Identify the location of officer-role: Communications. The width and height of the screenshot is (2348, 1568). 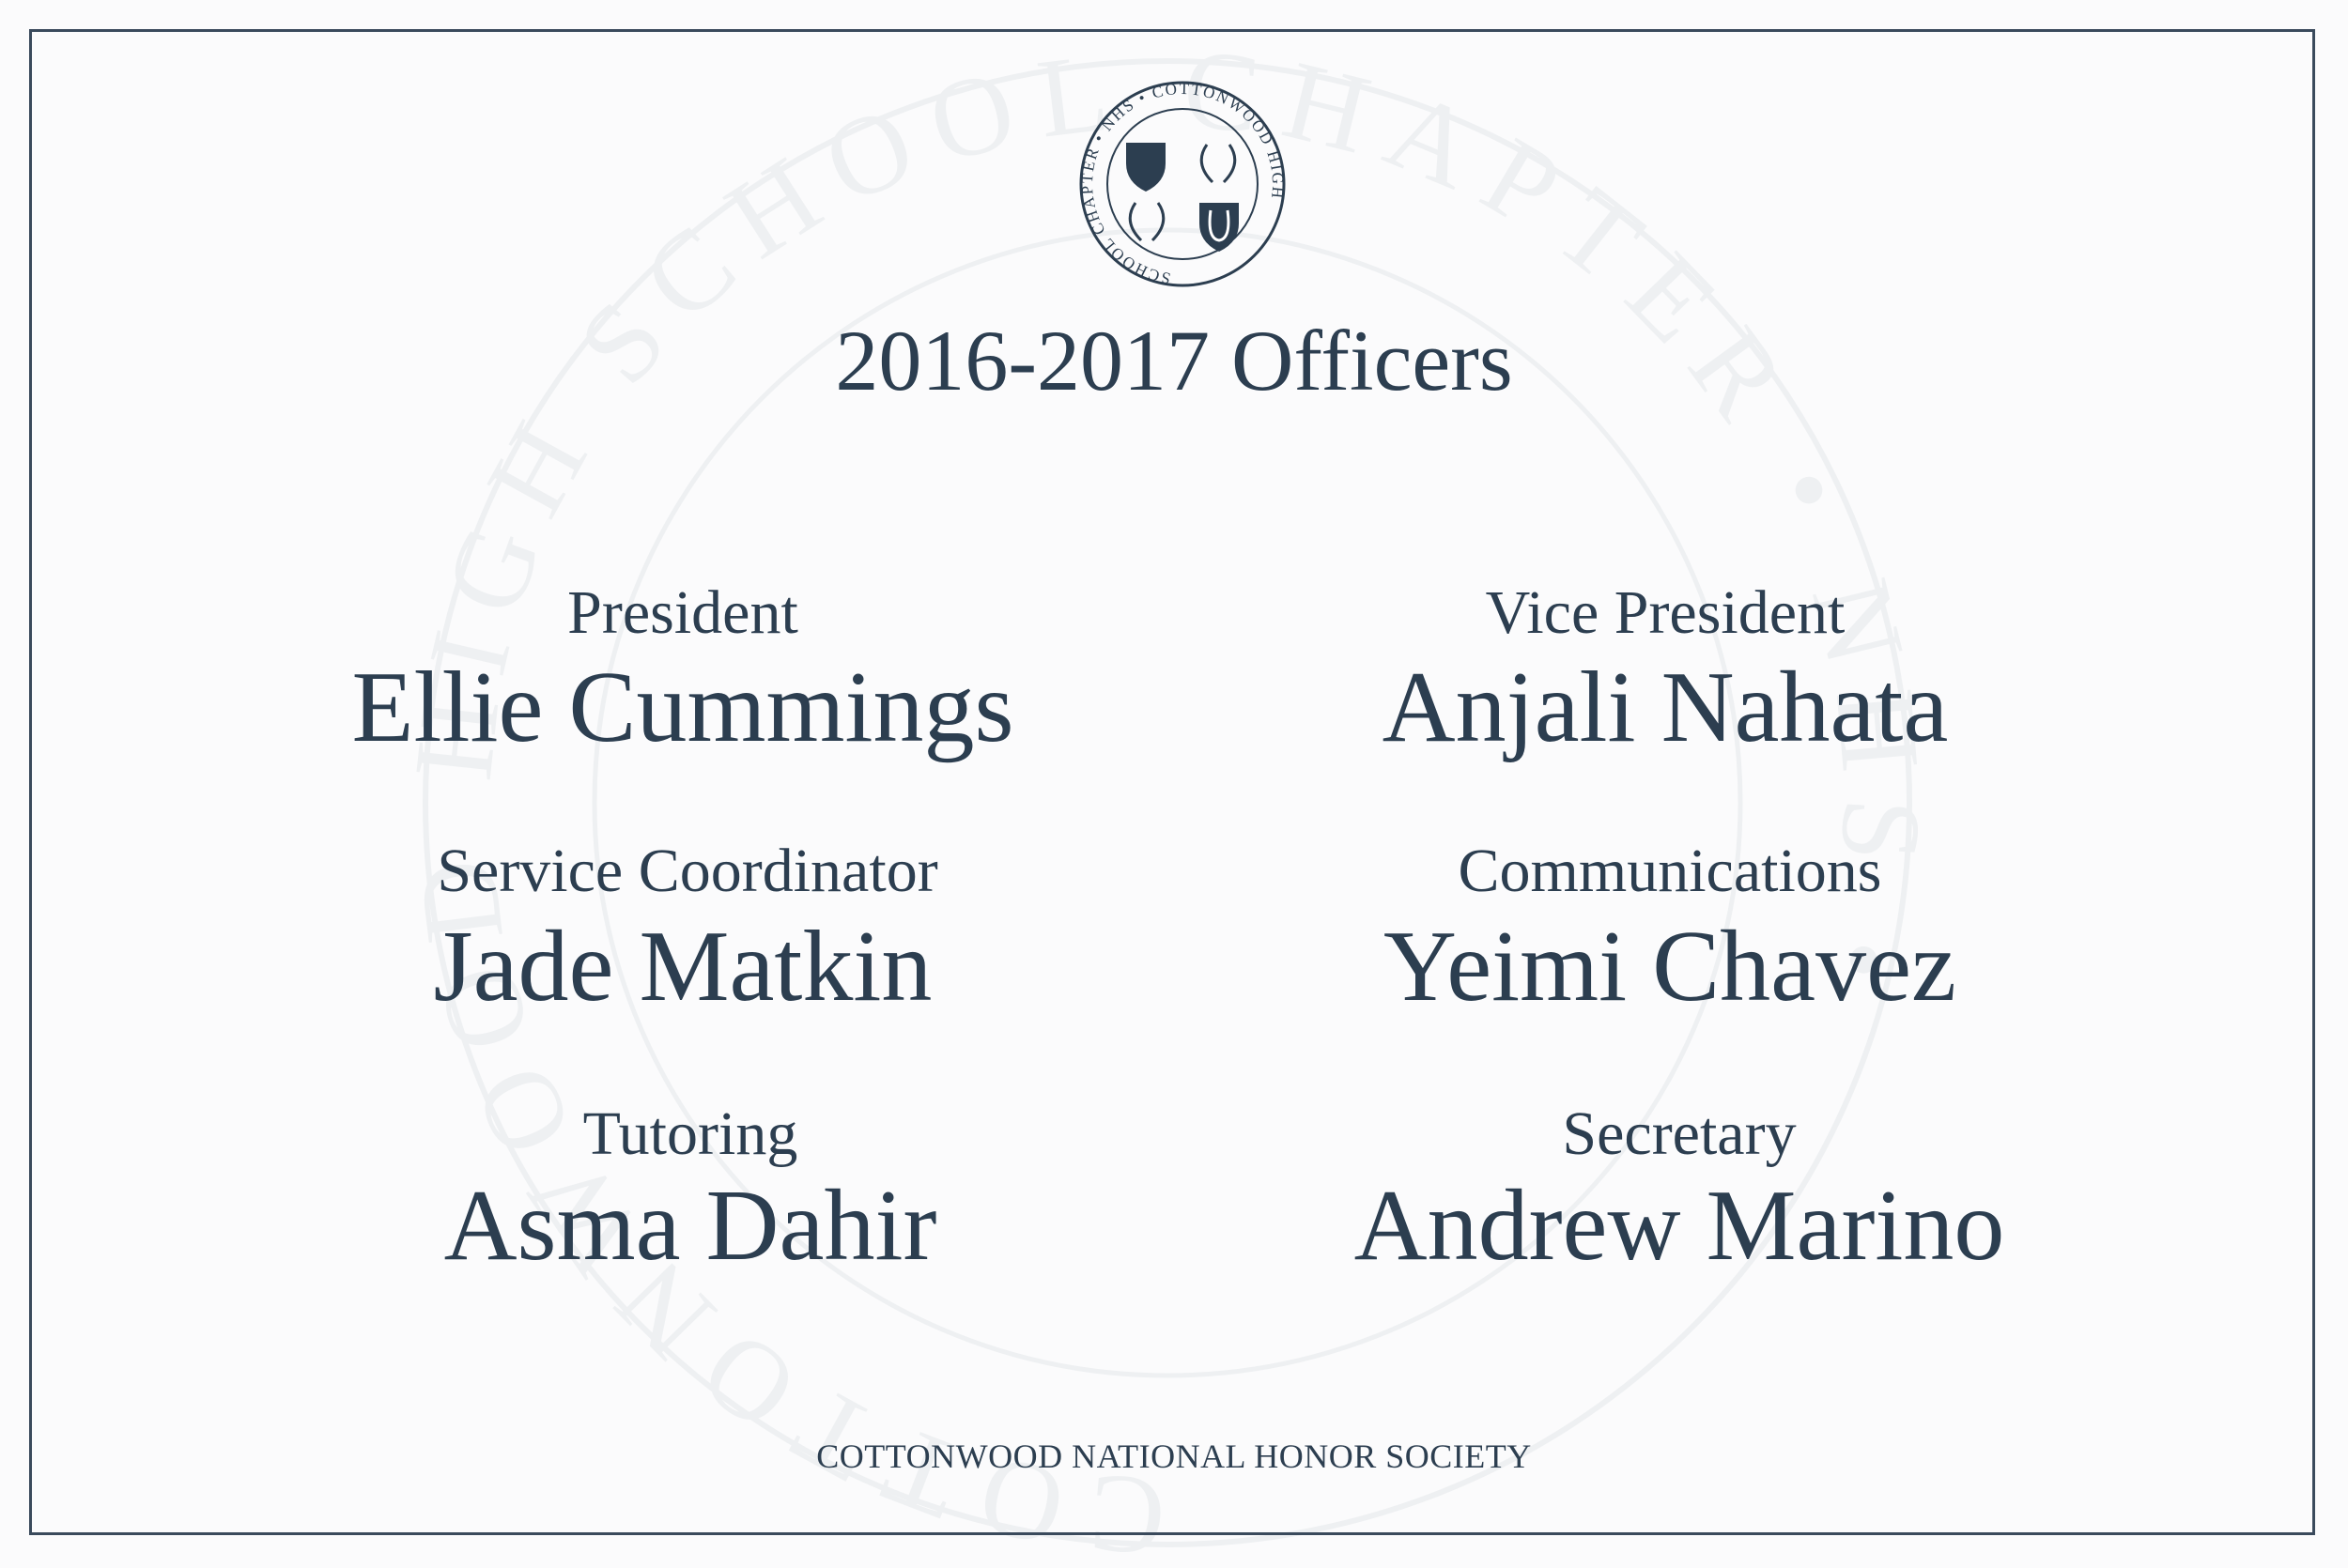
(1670, 871).